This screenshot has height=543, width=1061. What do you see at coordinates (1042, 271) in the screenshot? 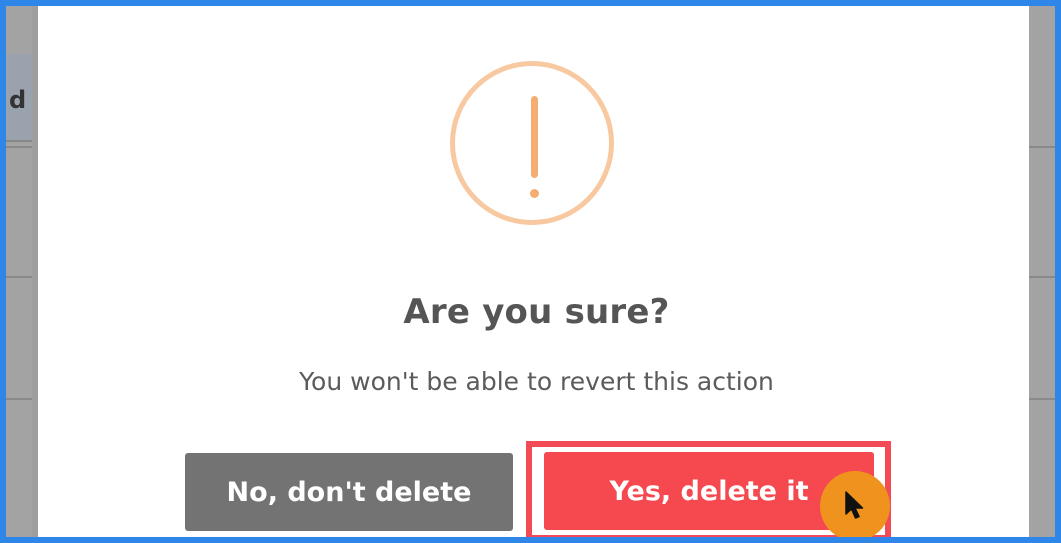
I see `backdrop-table-right` at bounding box center [1042, 271].